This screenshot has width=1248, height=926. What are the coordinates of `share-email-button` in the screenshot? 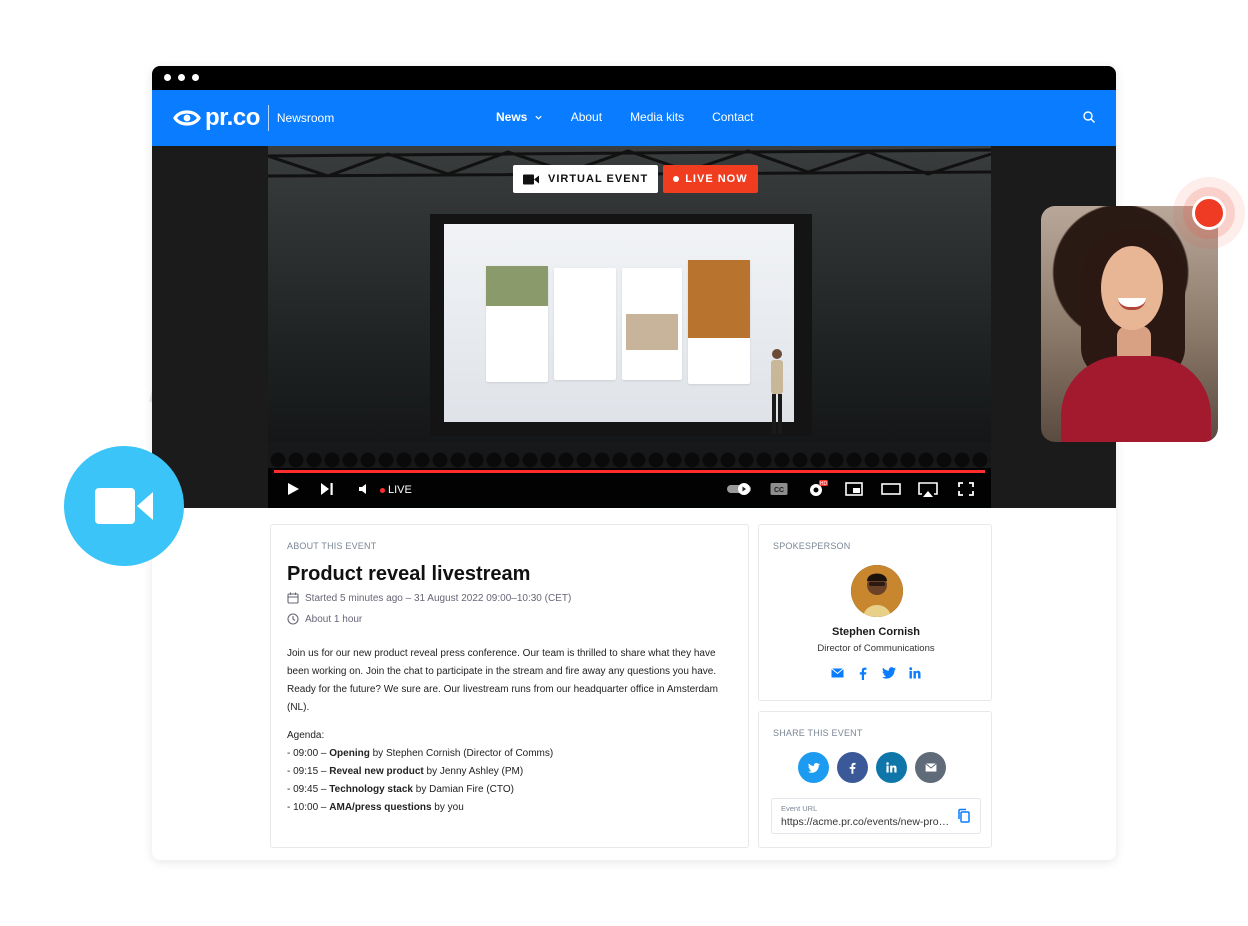 It's located at (930, 767).